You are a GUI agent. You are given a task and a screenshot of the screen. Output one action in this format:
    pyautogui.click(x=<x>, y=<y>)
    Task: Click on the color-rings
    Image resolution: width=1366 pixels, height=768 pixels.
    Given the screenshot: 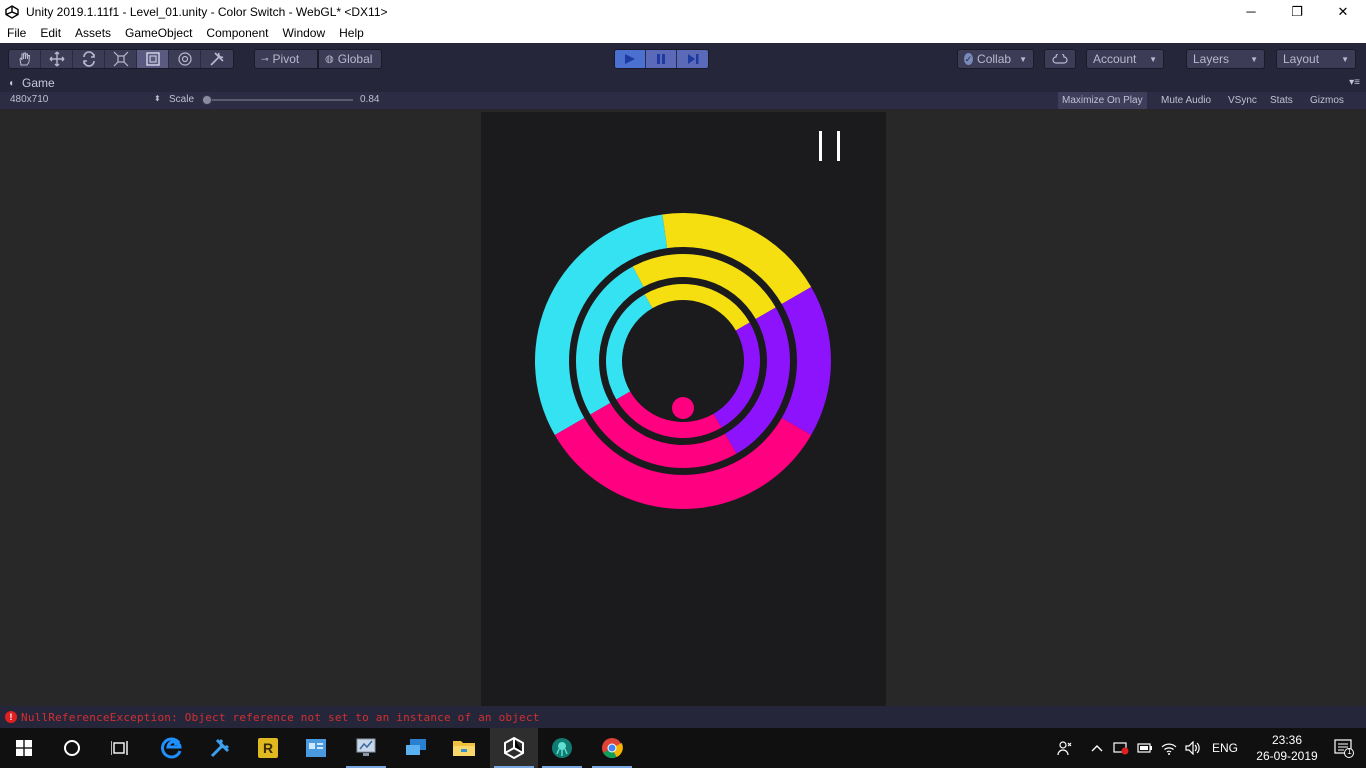 What is the action you would take?
    pyautogui.click(x=683, y=361)
    